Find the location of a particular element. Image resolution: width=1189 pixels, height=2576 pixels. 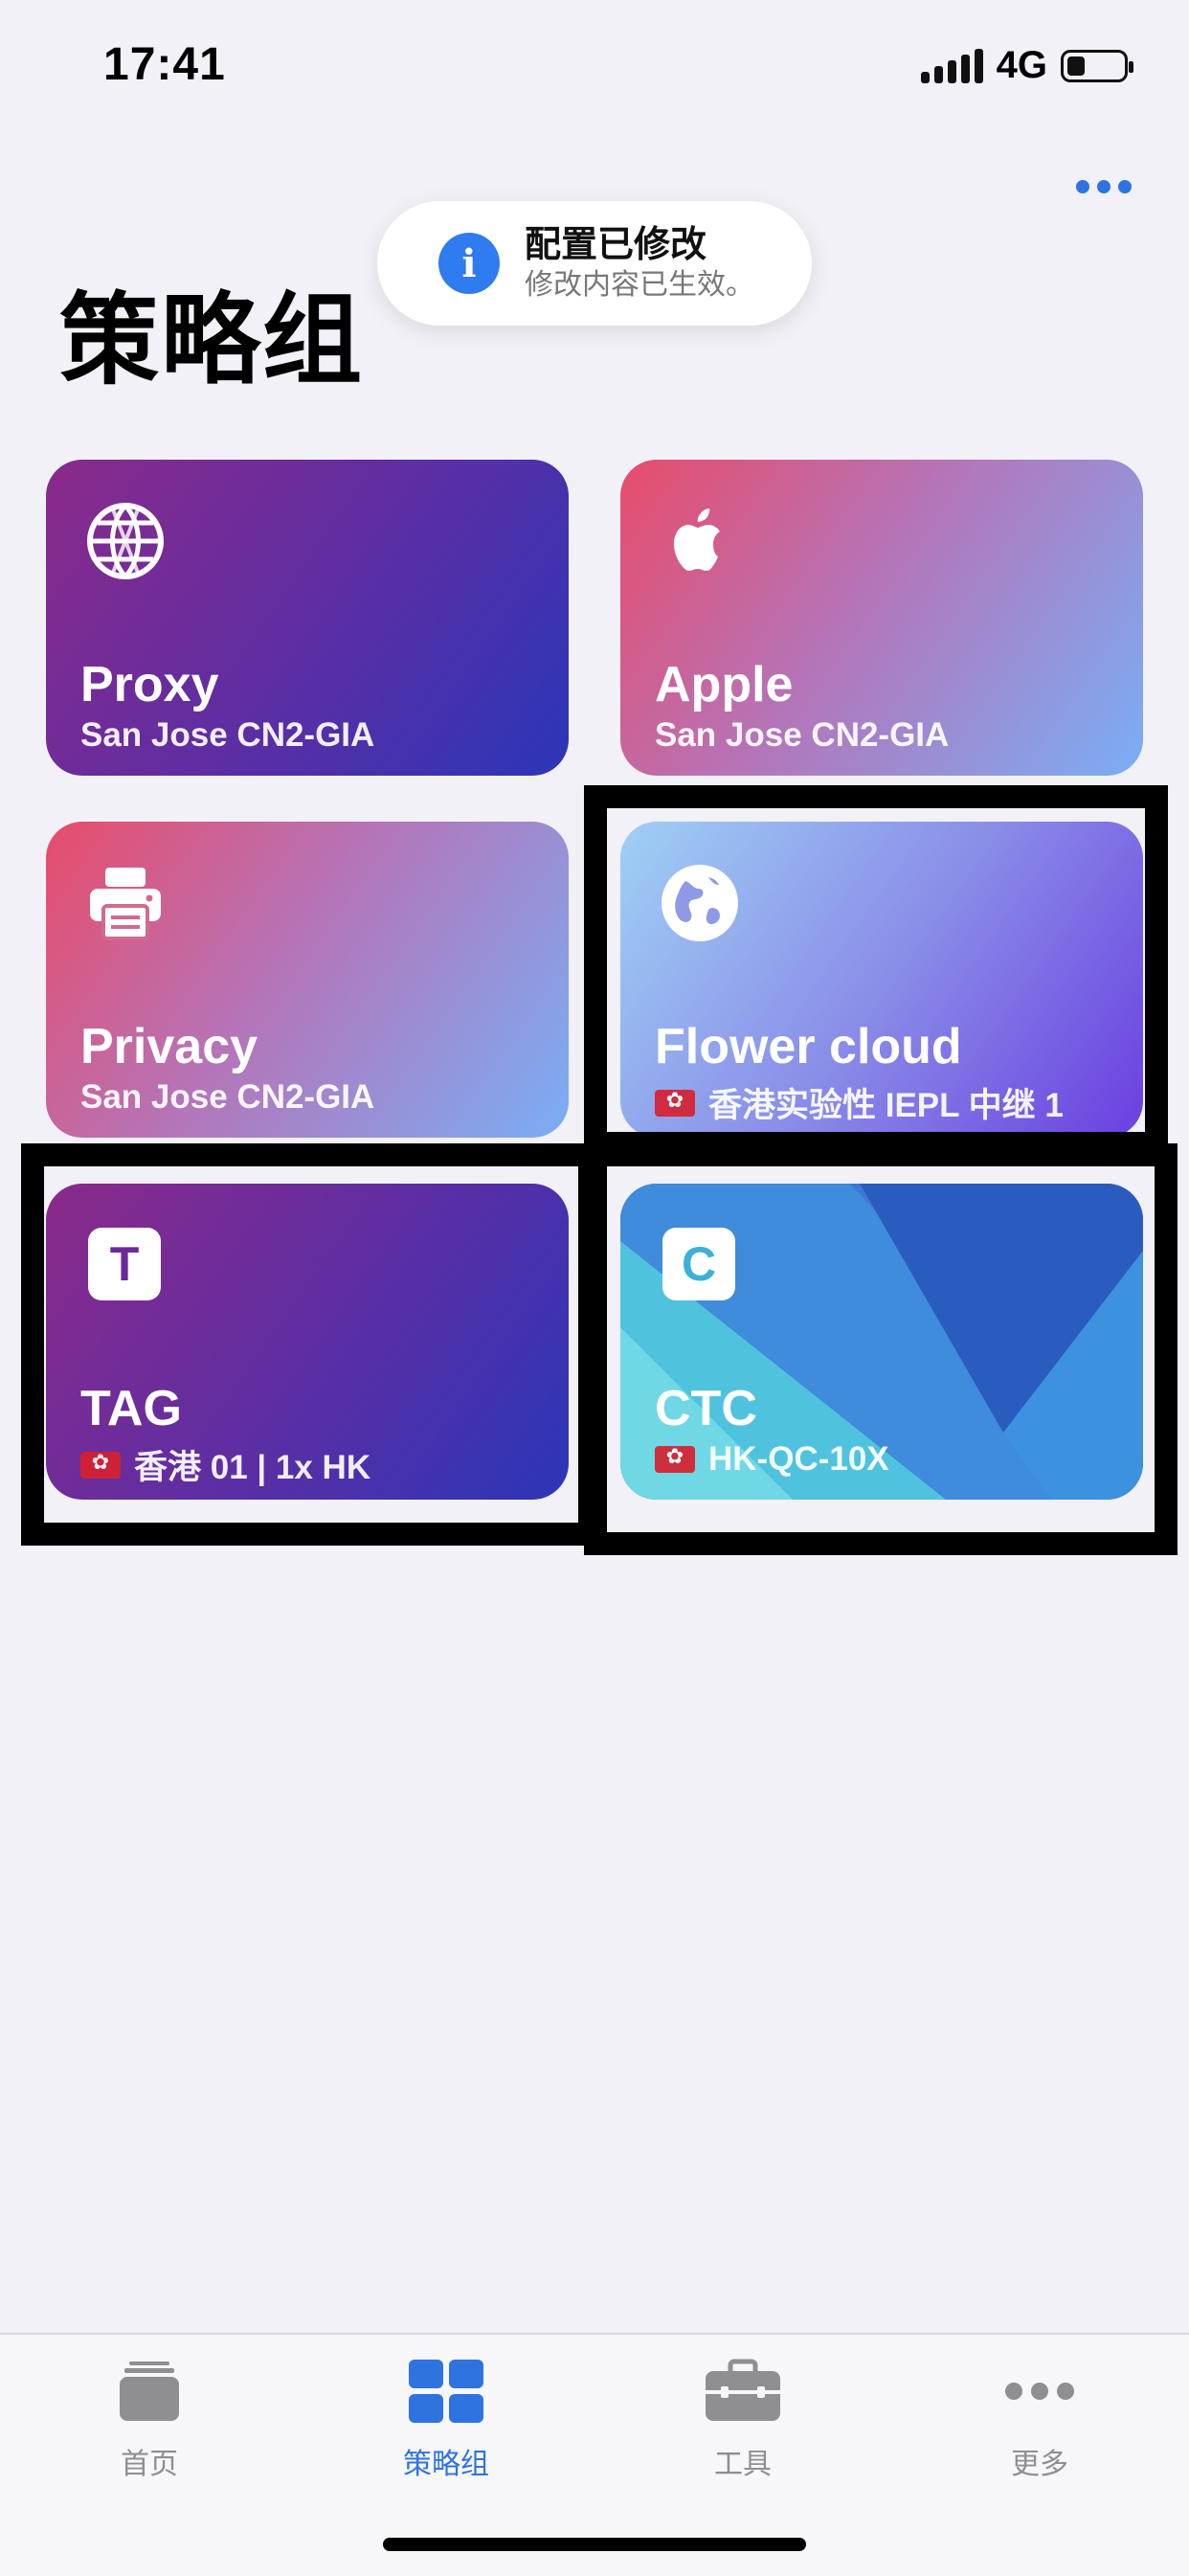

tab-label: 首页 is located at coordinates (149, 2464).